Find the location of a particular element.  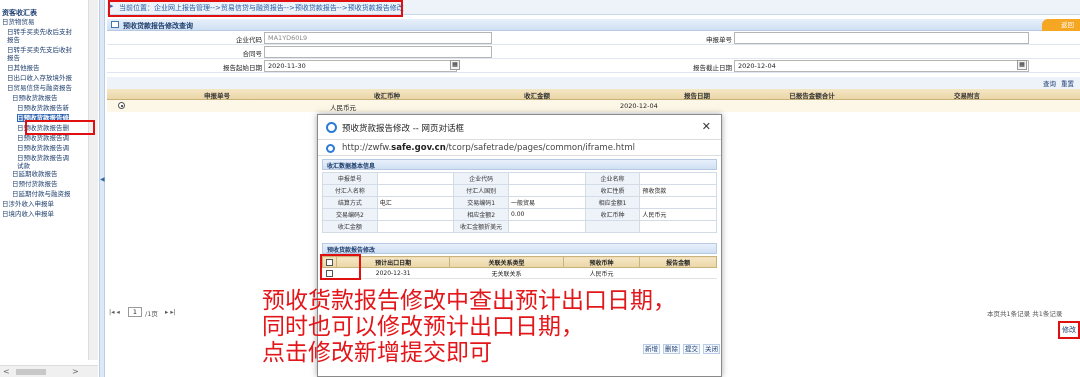

info-row: 收汇金额 收汇金额折美元 is located at coordinates (519, 226).